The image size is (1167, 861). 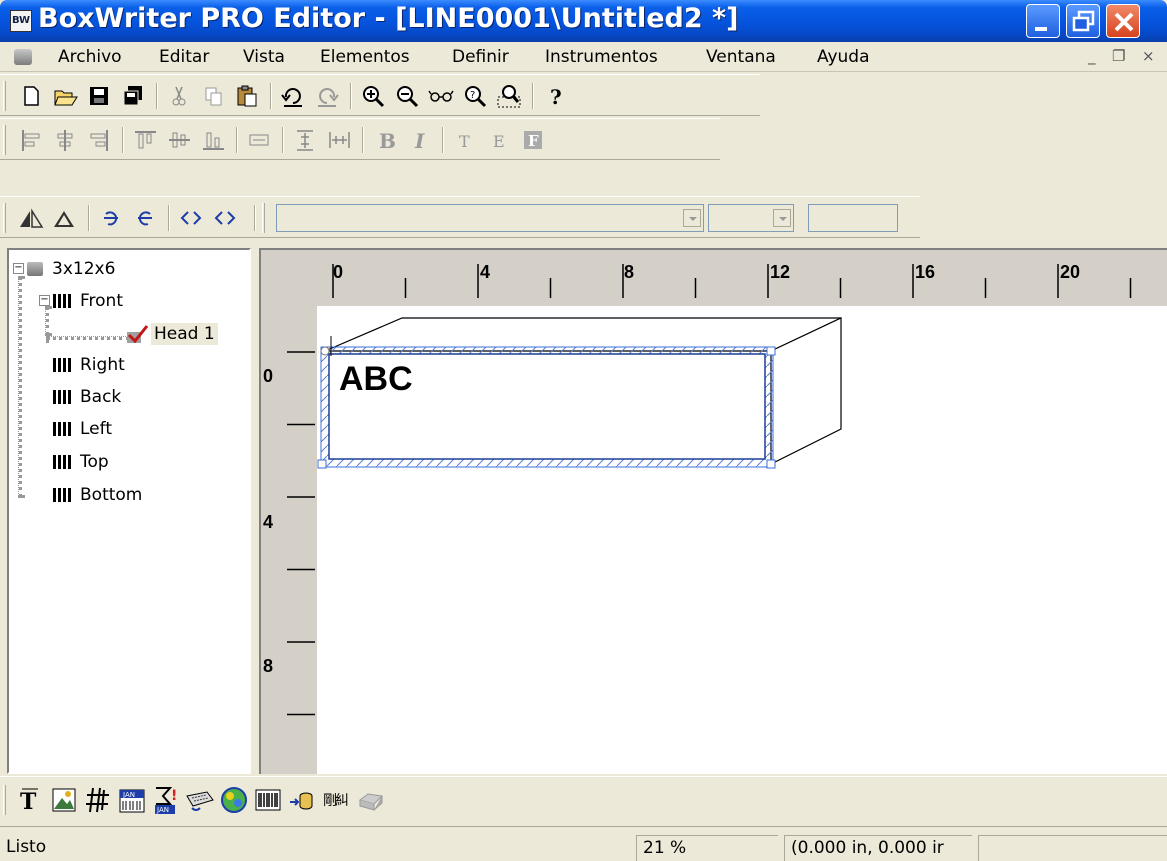 I want to click on open-button, so click(x=65, y=96).